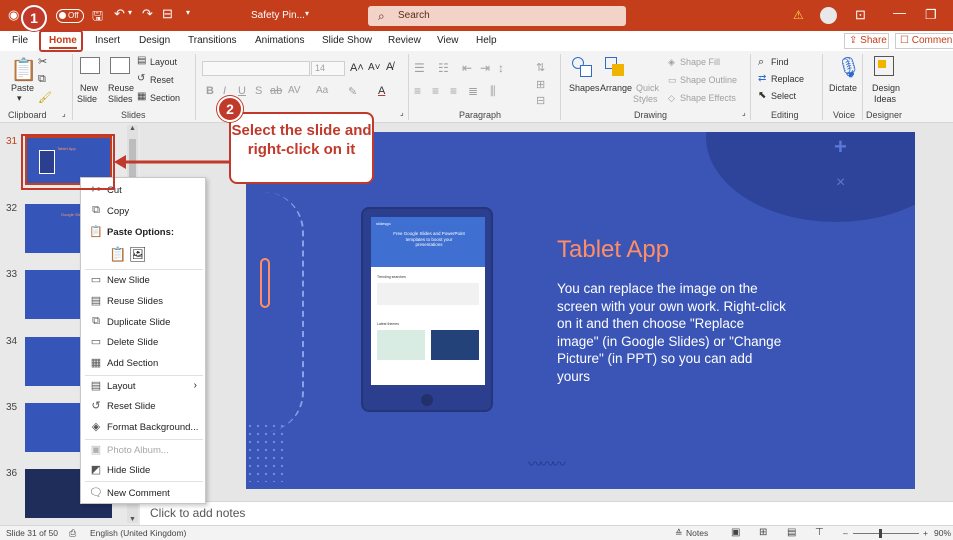 This screenshot has width=953, height=540. What do you see at coordinates (866, 41) in the screenshot?
I see `share-button: ⇪ Share` at bounding box center [866, 41].